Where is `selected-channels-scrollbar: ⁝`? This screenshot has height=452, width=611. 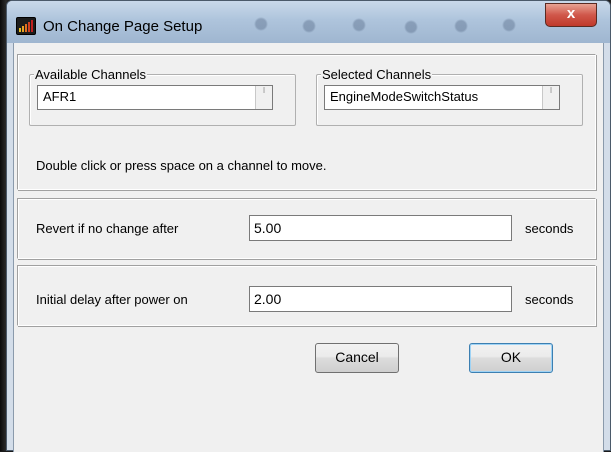
selected-channels-scrollbar: ⁝ is located at coordinates (550, 97).